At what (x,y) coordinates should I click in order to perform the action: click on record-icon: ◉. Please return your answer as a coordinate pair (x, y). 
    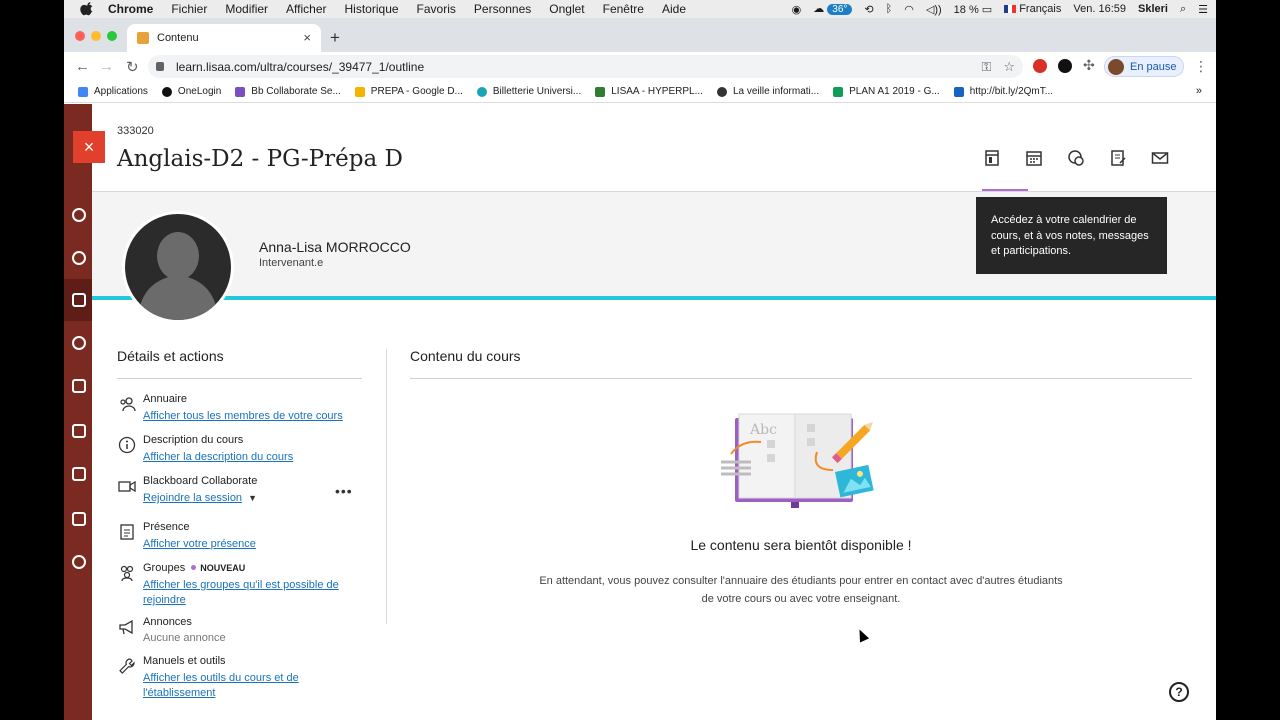
    Looking at the image, I should click on (797, 9).